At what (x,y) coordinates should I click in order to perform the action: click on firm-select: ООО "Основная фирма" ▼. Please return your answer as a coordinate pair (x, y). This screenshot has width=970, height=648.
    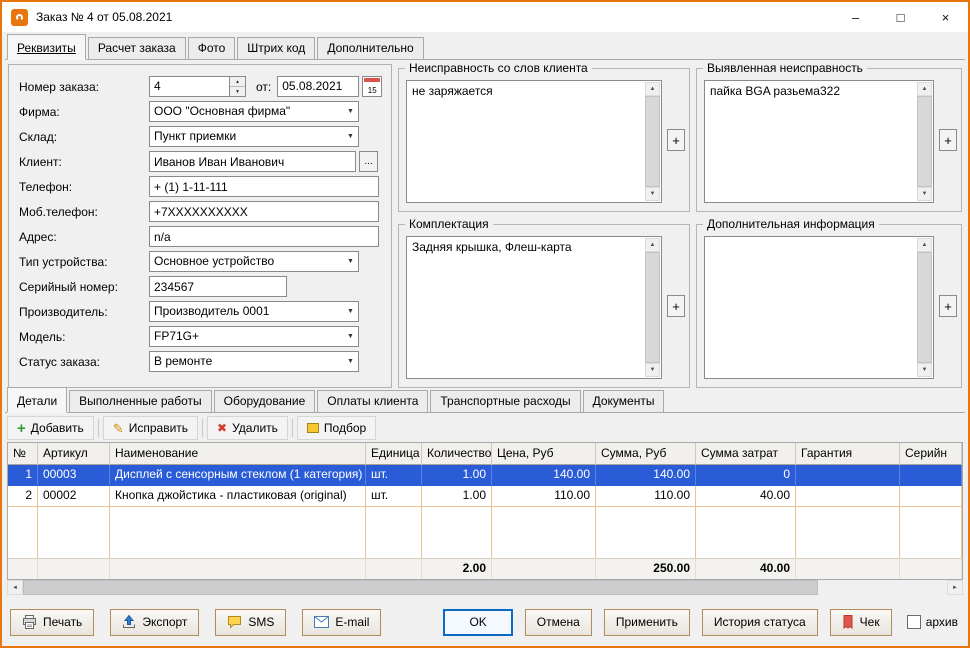
    Looking at the image, I should click on (254, 111).